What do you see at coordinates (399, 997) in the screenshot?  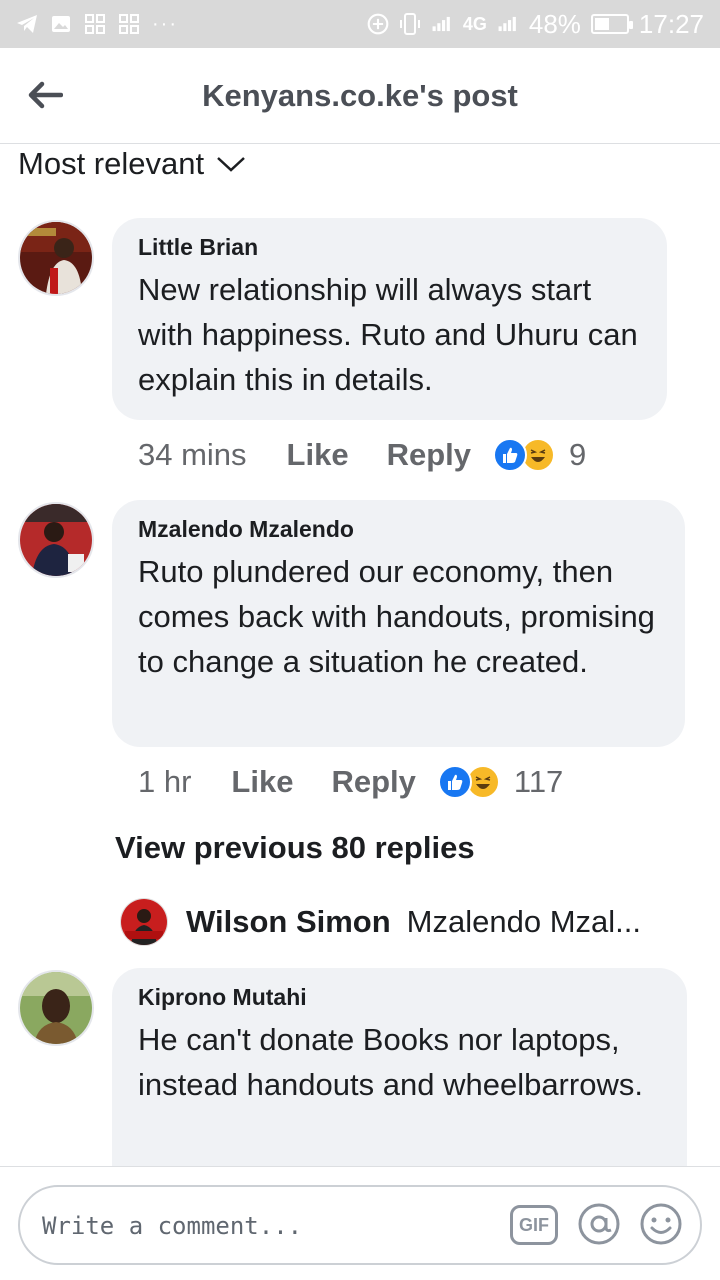 I see `comment-author: Kiprono Mutahi` at bounding box center [399, 997].